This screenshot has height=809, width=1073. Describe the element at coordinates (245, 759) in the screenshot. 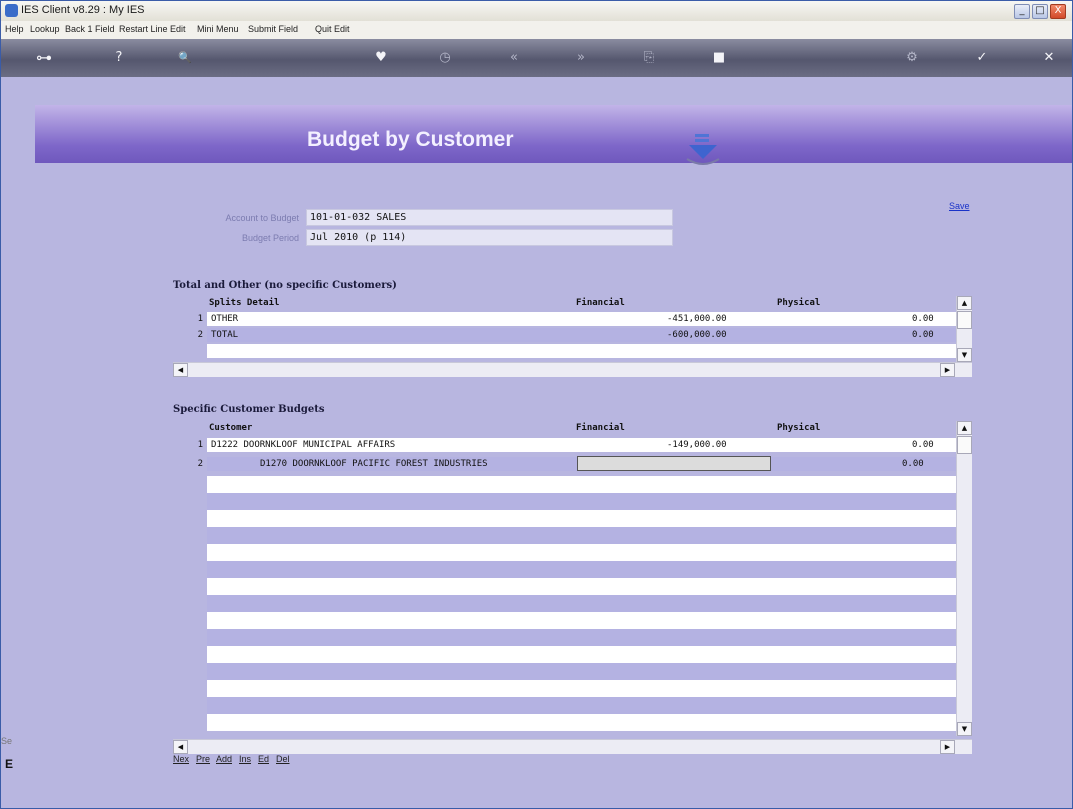

I see `insert-record-button: Ins` at that location.